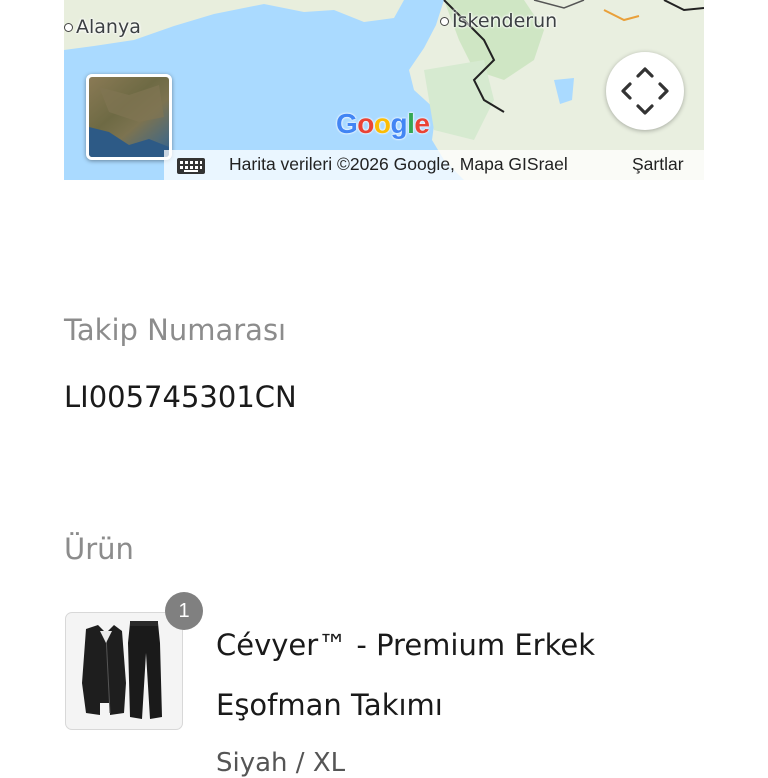 The width and height of the screenshot is (768, 778). What do you see at coordinates (180, 397) in the screenshot?
I see `tracking-number-value: LI005745301CN` at bounding box center [180, 397].